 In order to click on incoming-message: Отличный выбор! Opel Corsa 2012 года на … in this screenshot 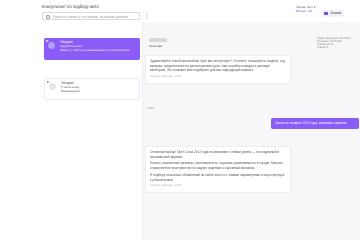, I will do `click(218, 169)`.